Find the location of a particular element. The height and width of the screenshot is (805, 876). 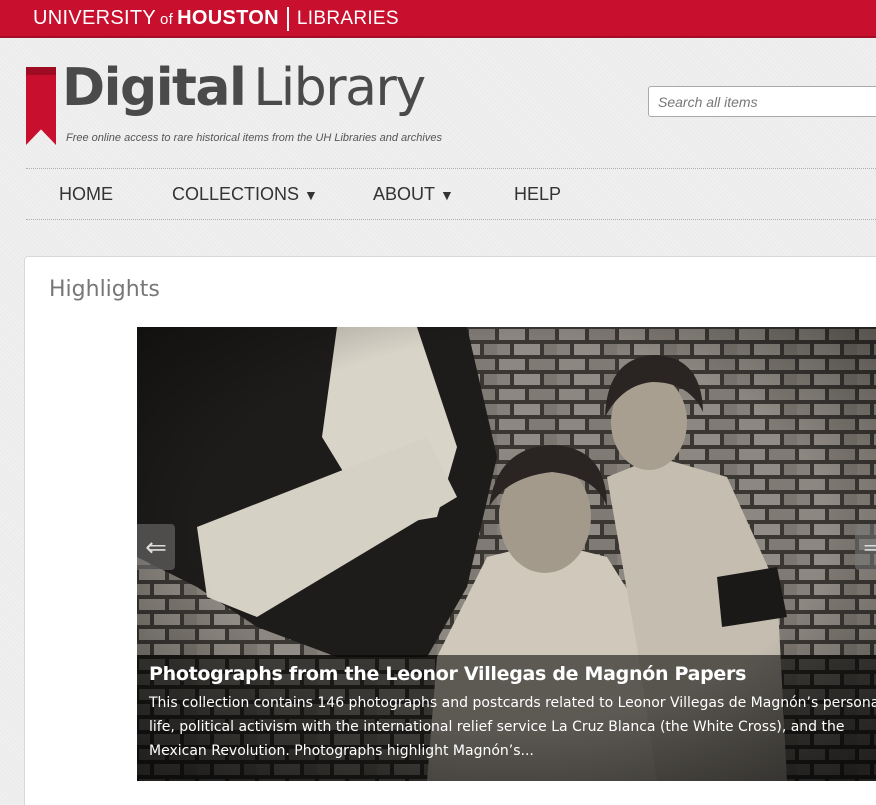

logo-houston: HOUSTON is located at coordinates (228, 18).